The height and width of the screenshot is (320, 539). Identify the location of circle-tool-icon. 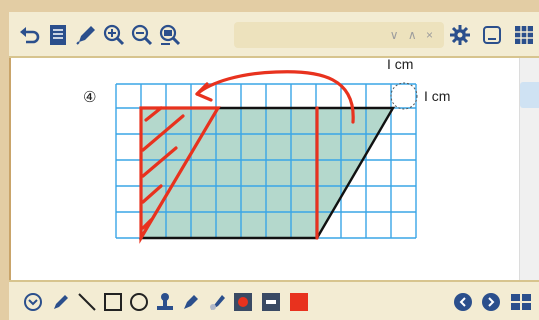
(139, 302).